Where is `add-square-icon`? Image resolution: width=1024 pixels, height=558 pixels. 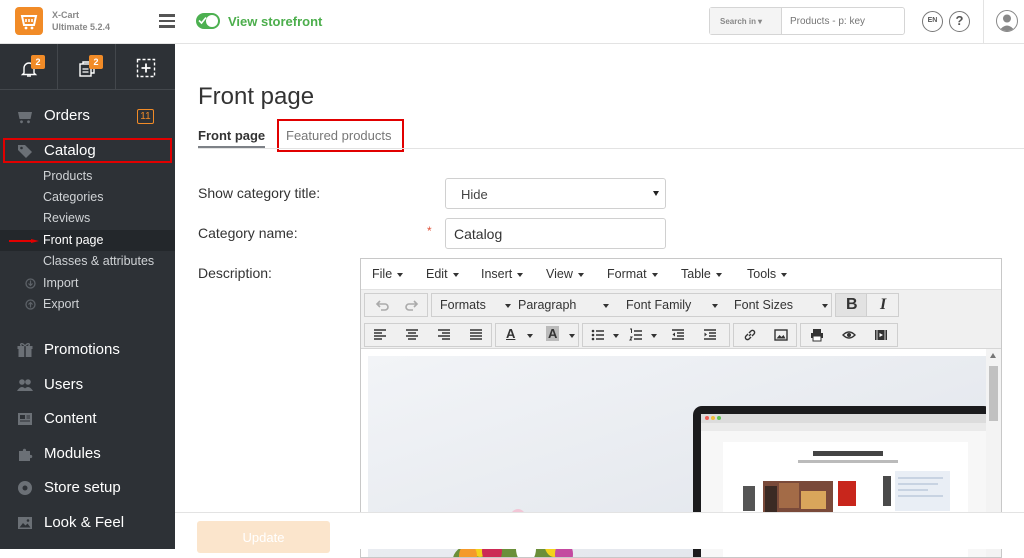 add-square-icon is located at coordinates (146, 68).